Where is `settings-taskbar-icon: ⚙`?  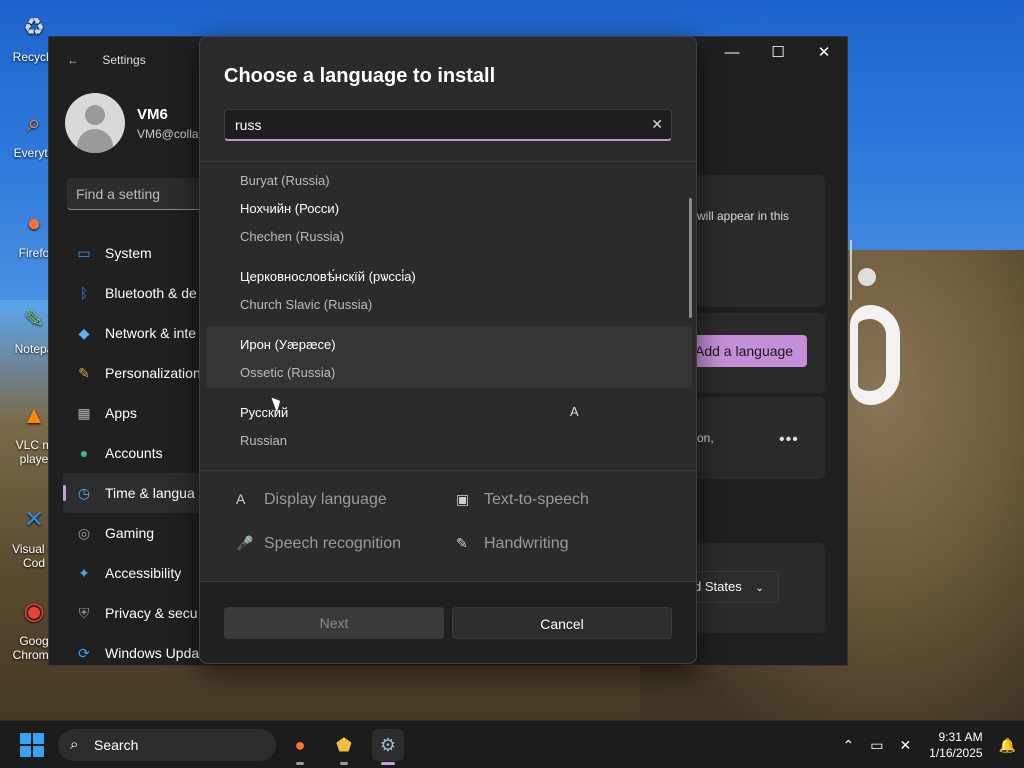 settings-taskbar-icon: ⚙ is located at coordinates (388, 747).